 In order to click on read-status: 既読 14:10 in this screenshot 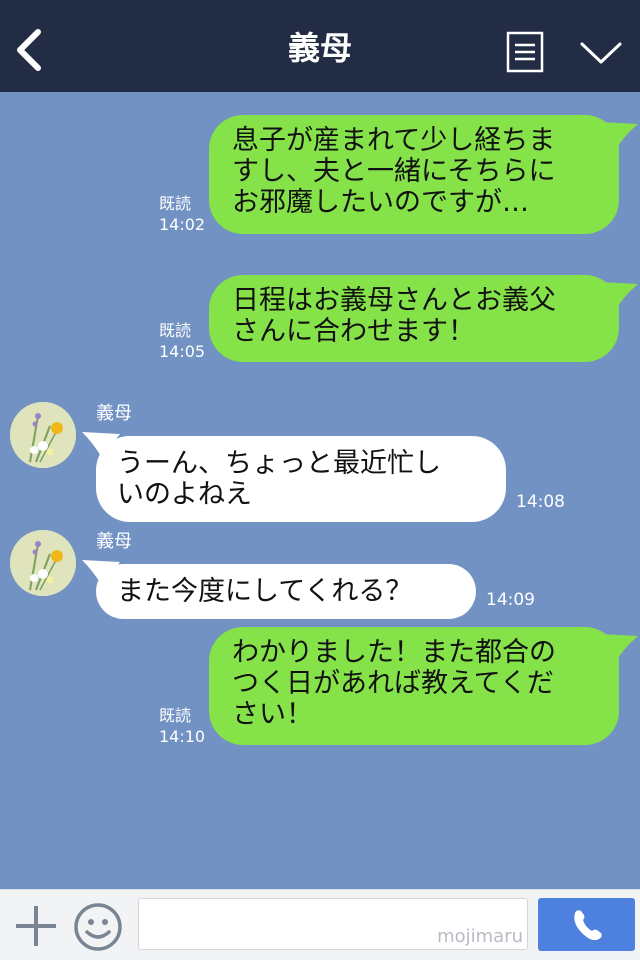, I will do `click(182, 726)`.